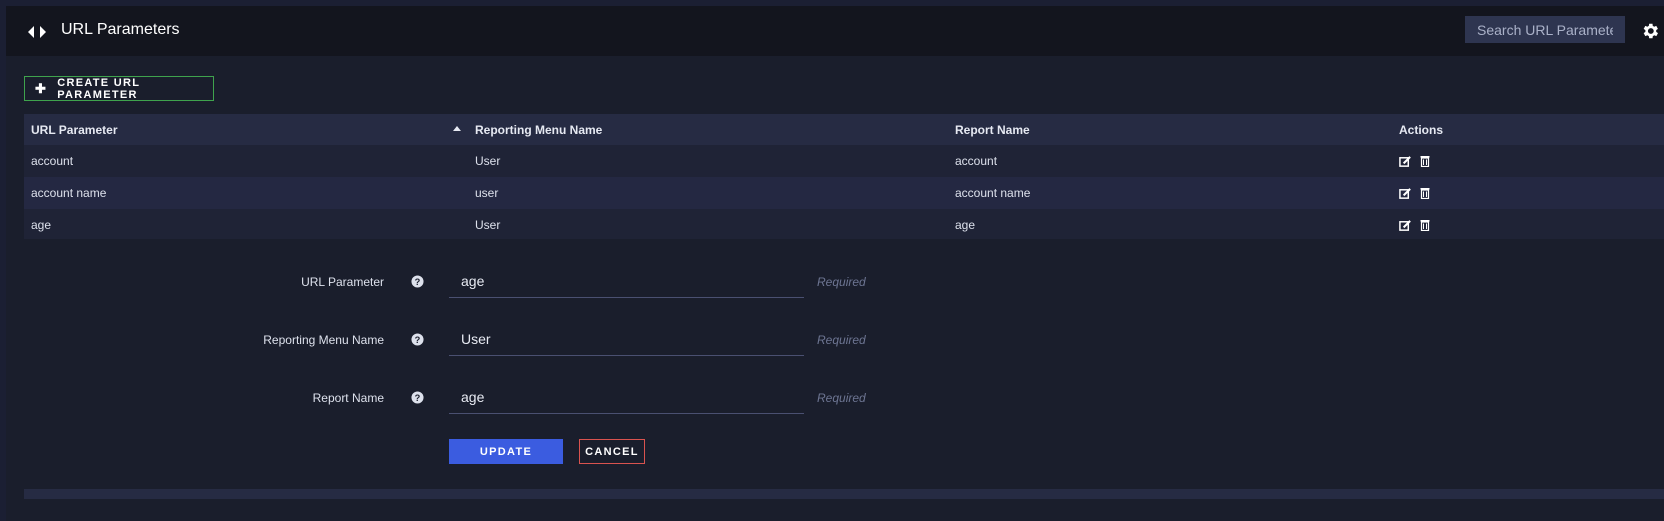 This screenshot has width=1664, height=521. Describe the element at coordinates (844, 494) in the screenshot. I see `table-footer` at that location.